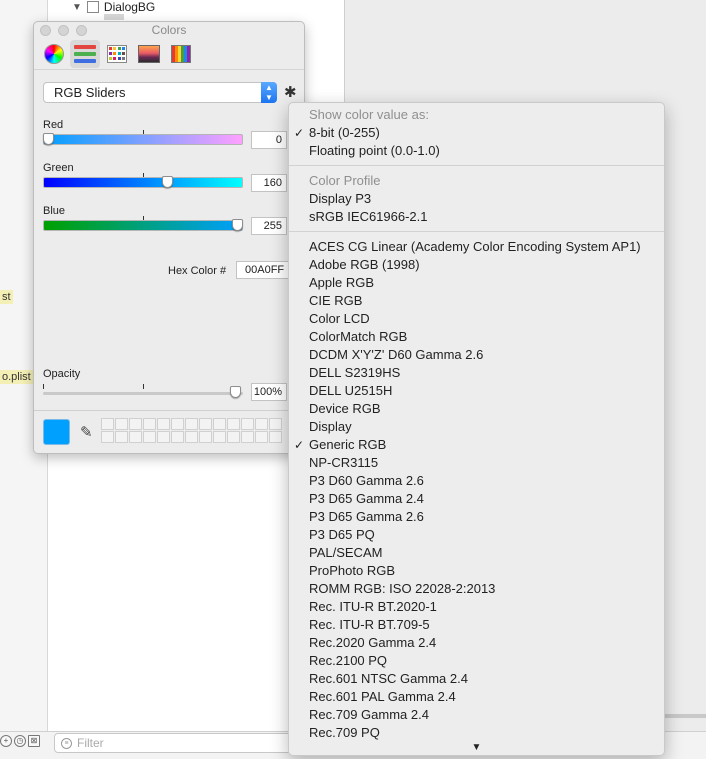  Describe the element at coordinates (143, 392) in the screenshot. I see `opacity-slider` at that location.